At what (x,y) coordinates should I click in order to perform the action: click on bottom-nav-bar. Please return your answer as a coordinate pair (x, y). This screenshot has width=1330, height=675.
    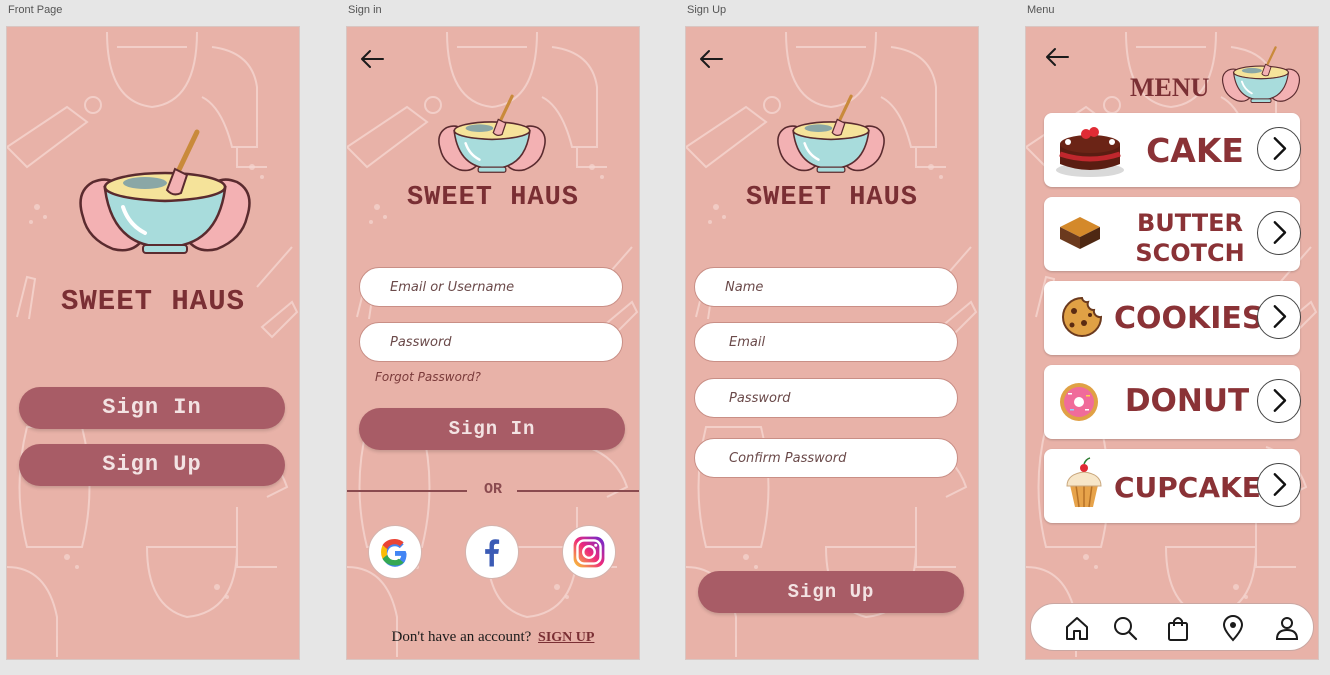
    Looking at the image, I should click on (1172, 627).